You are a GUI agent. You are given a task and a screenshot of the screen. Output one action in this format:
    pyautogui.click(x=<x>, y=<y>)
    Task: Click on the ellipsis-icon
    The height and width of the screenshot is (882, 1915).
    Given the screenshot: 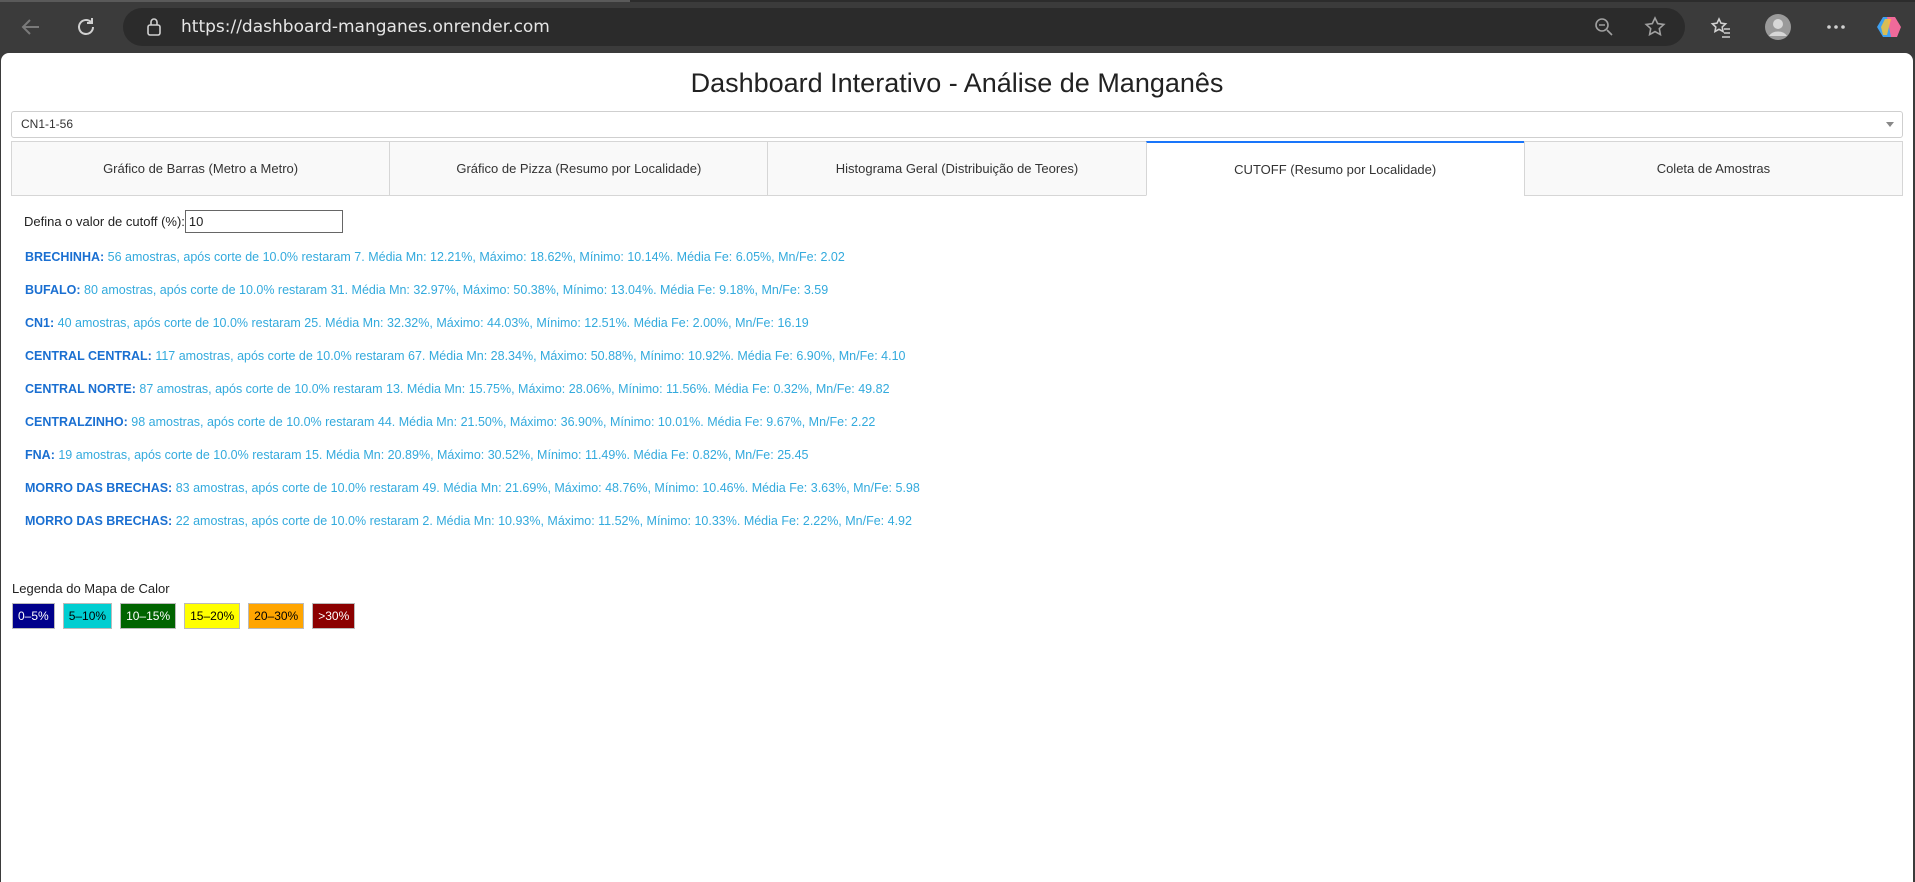 What is the action you would take?
    pyautogui.click(x=1836, y=27)
    